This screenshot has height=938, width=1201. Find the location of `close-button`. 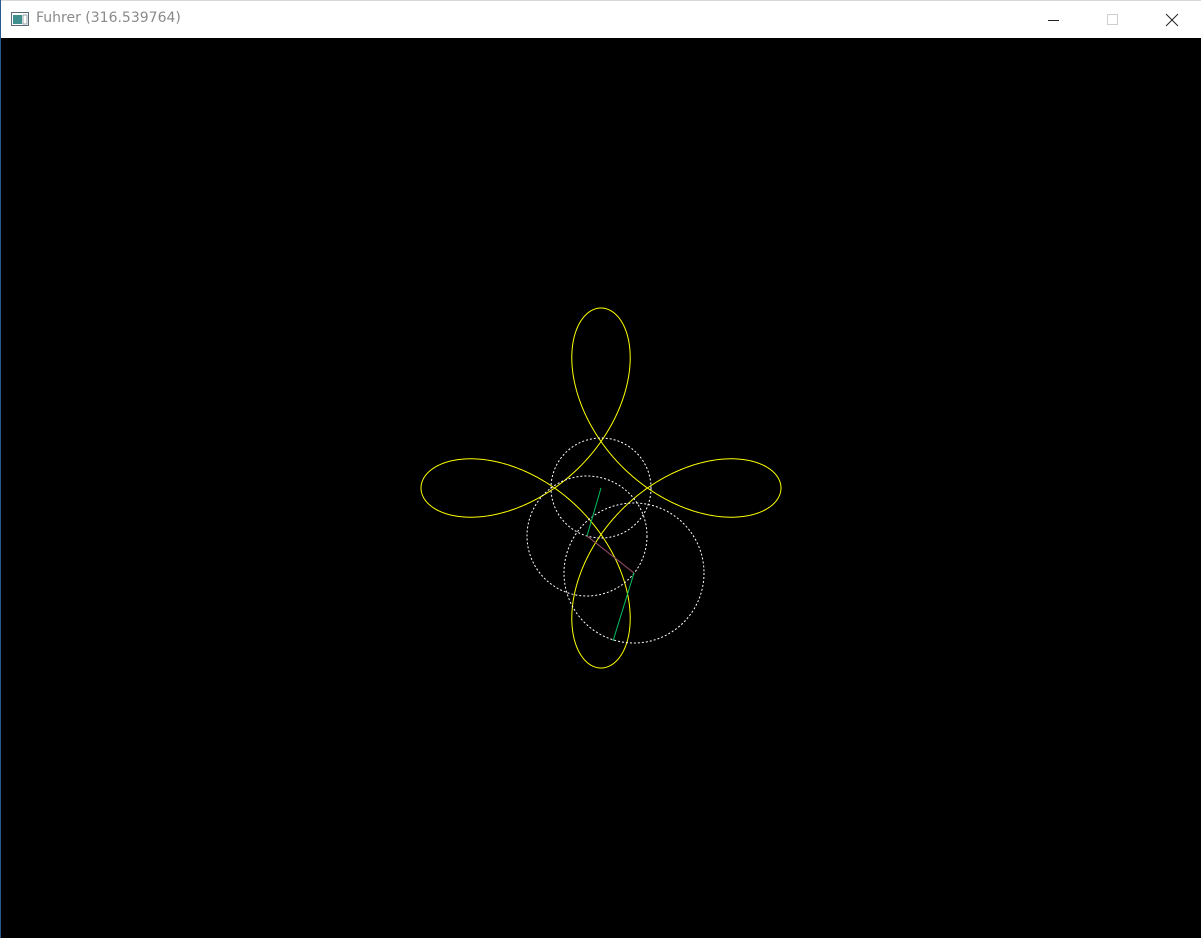

close-button is located at coordinates (1172, 19).